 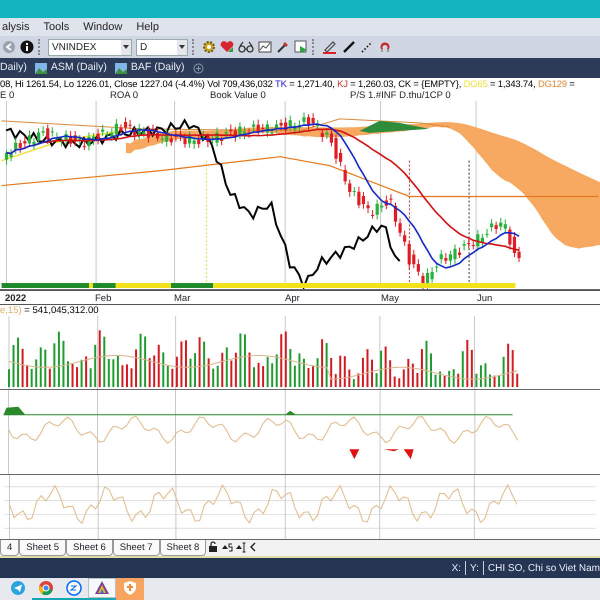 I want to click on axis-label: Jun, so click(x=484, y=299).